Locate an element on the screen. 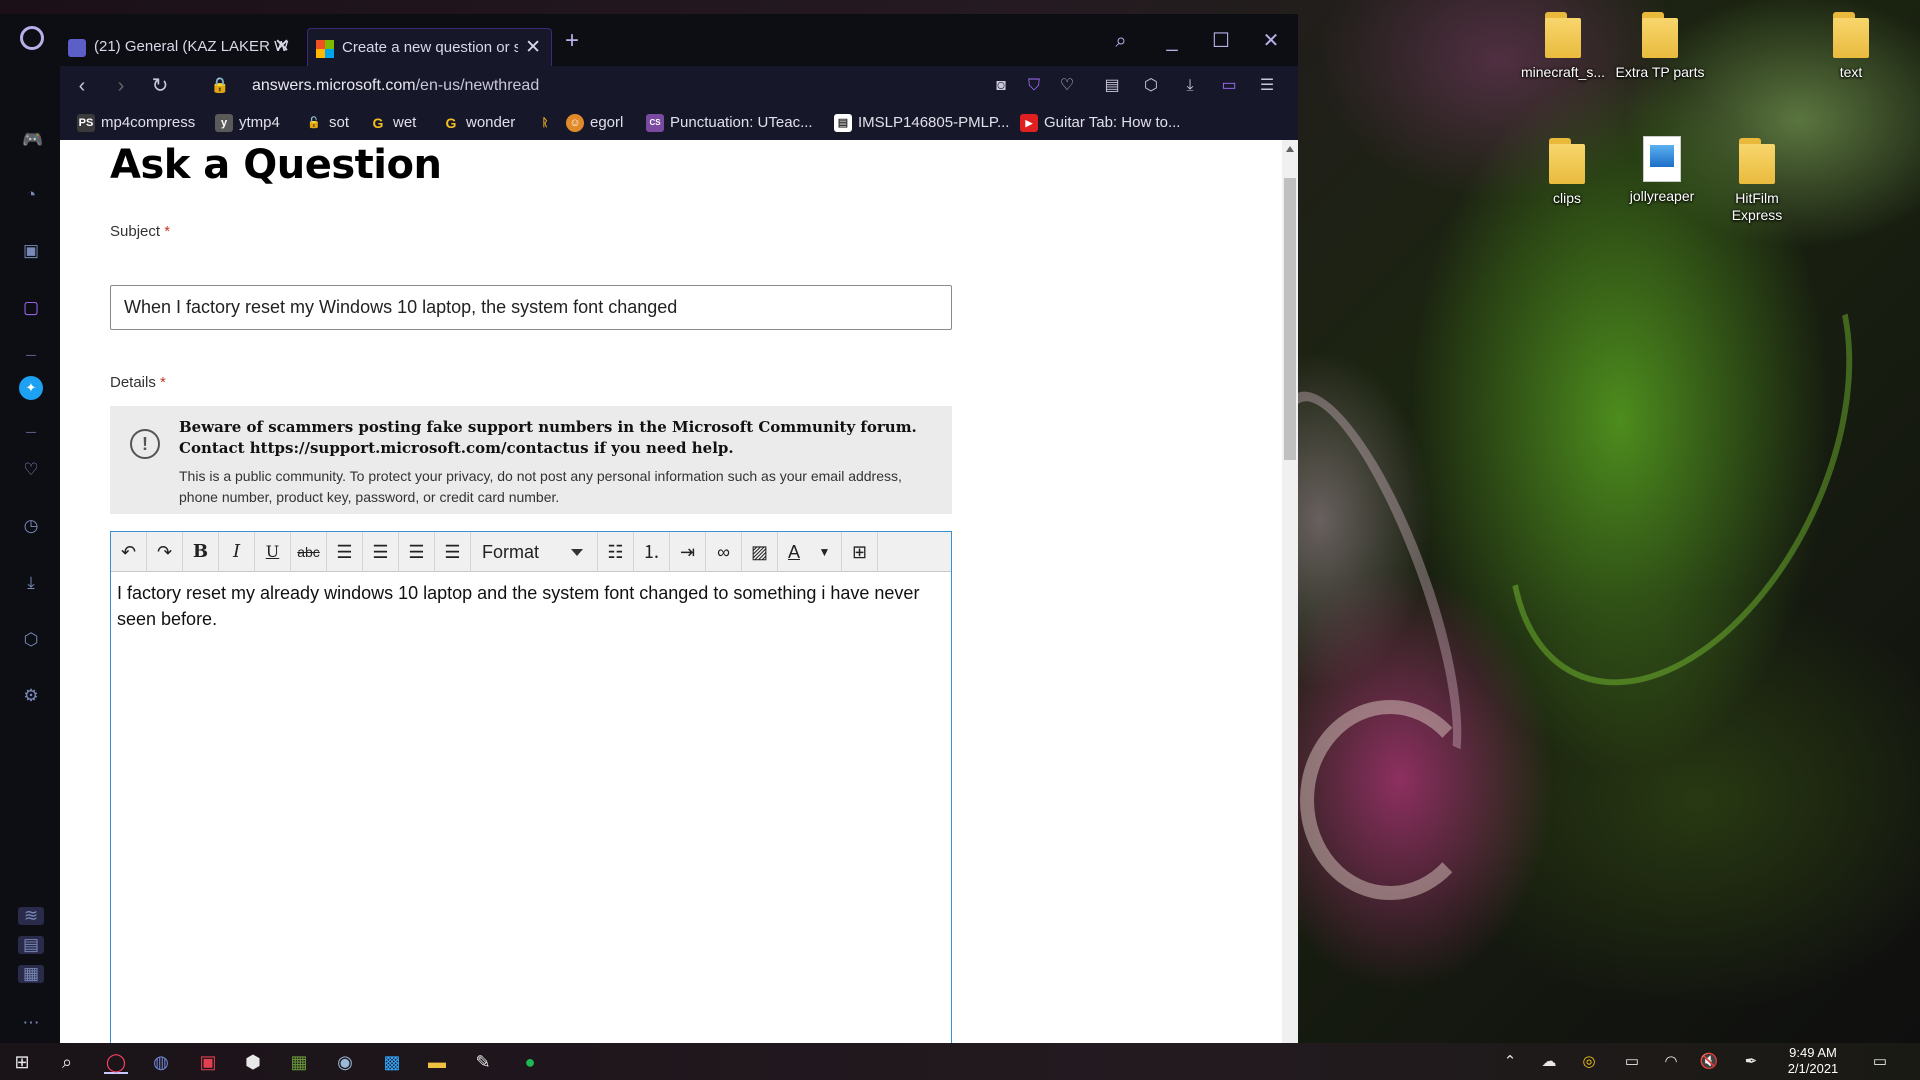 The height and width of the screenshot is (1080, 1920). opera-gx-taskbar-icon: ◯ is located at coordinates (116, 1062).